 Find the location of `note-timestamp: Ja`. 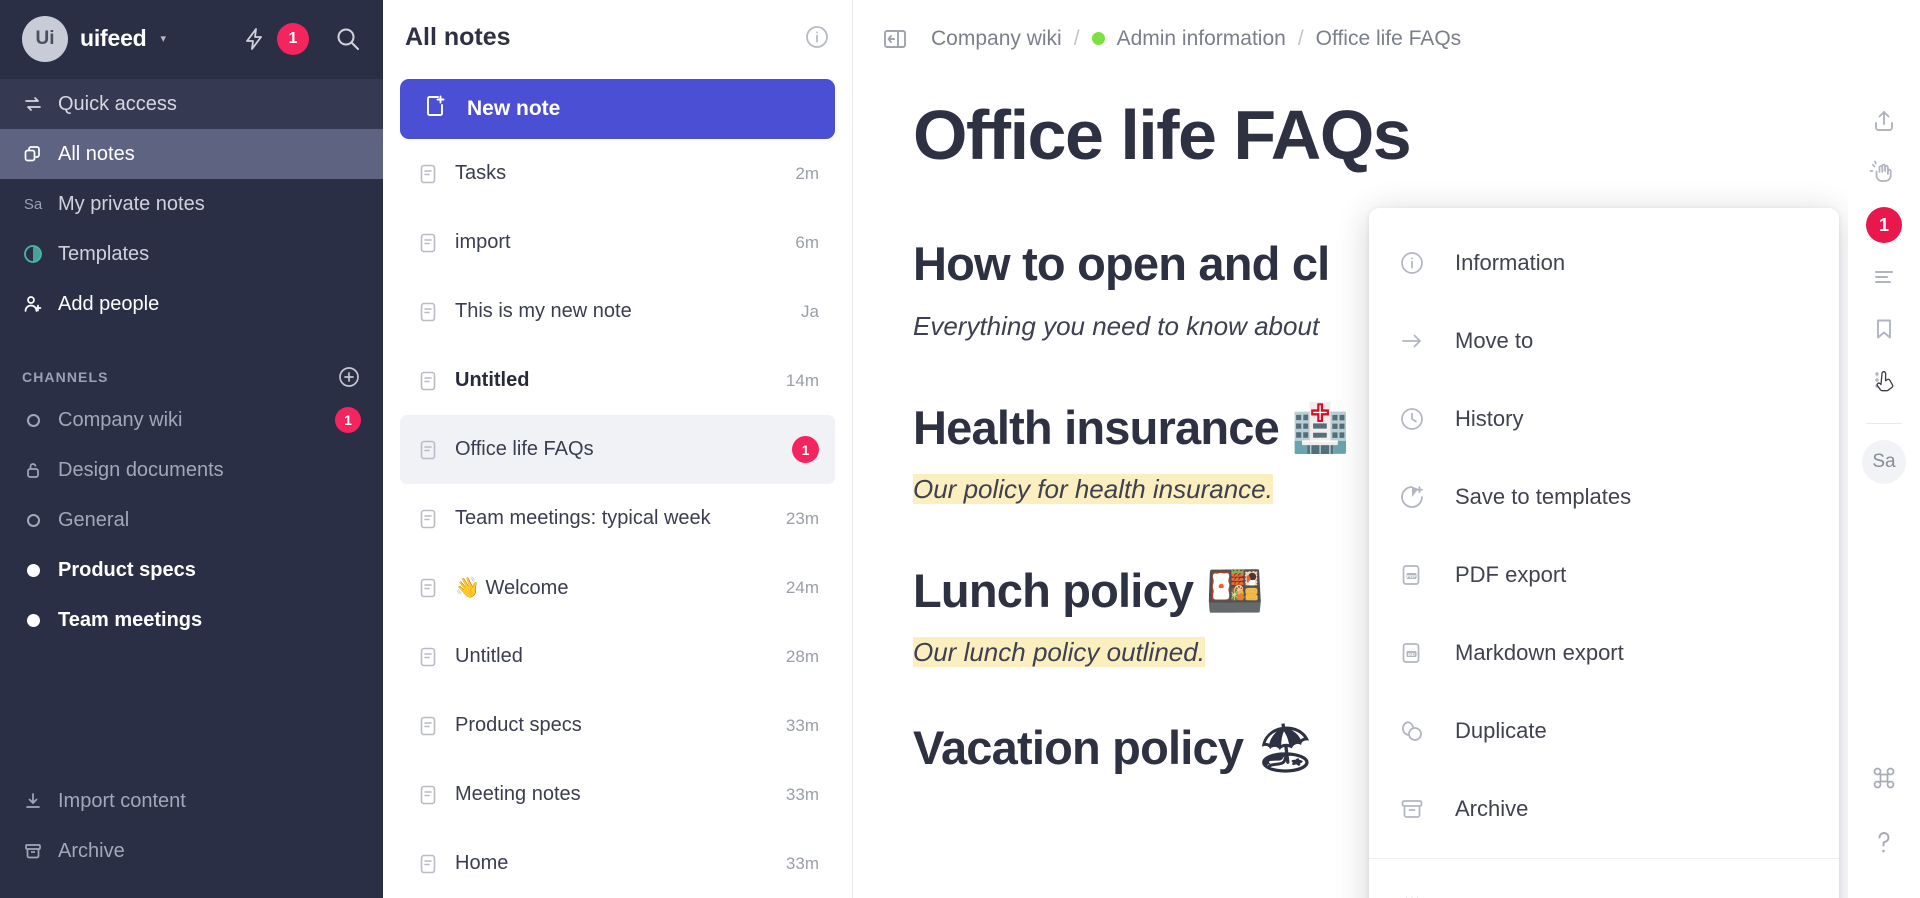

note-timestamp: Ja is located at coordinates (810, 311).